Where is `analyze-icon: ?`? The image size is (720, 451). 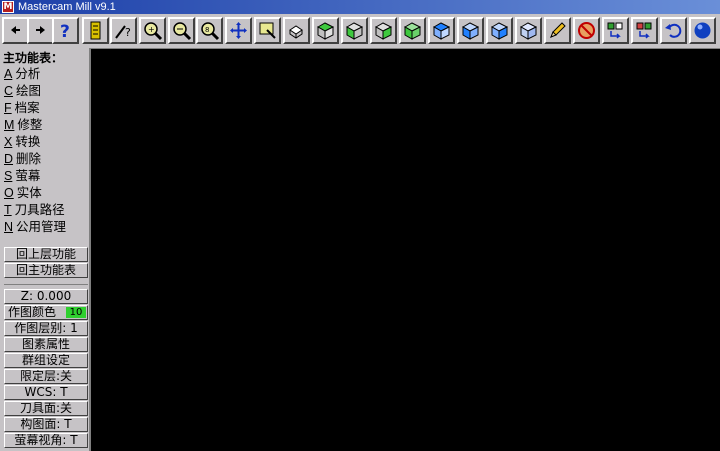
analyze-icon: ? is located at coordinates (123, 32).